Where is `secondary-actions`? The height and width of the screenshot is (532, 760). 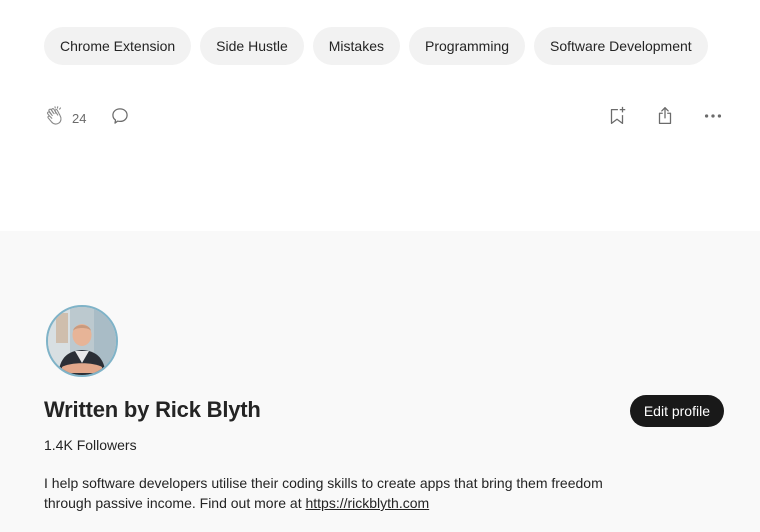
secondary-actions is located at coordinates (665, 118).